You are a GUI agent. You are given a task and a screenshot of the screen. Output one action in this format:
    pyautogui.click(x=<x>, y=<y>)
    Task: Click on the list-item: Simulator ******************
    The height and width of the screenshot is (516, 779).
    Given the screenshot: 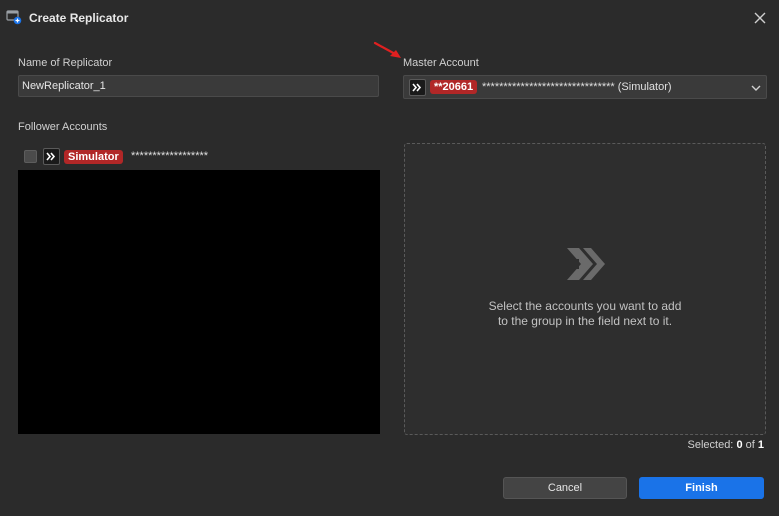 What is the action you would take?
    pyautogui.click(x=199, y=156)
    